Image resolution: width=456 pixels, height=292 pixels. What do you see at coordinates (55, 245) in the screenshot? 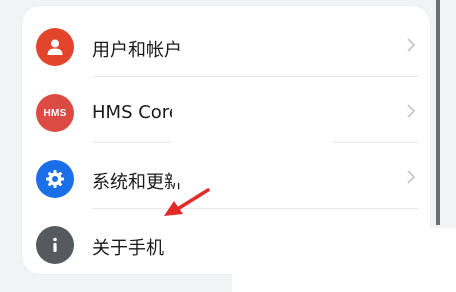
I see `info-icon` at bounding box center [55, 245].